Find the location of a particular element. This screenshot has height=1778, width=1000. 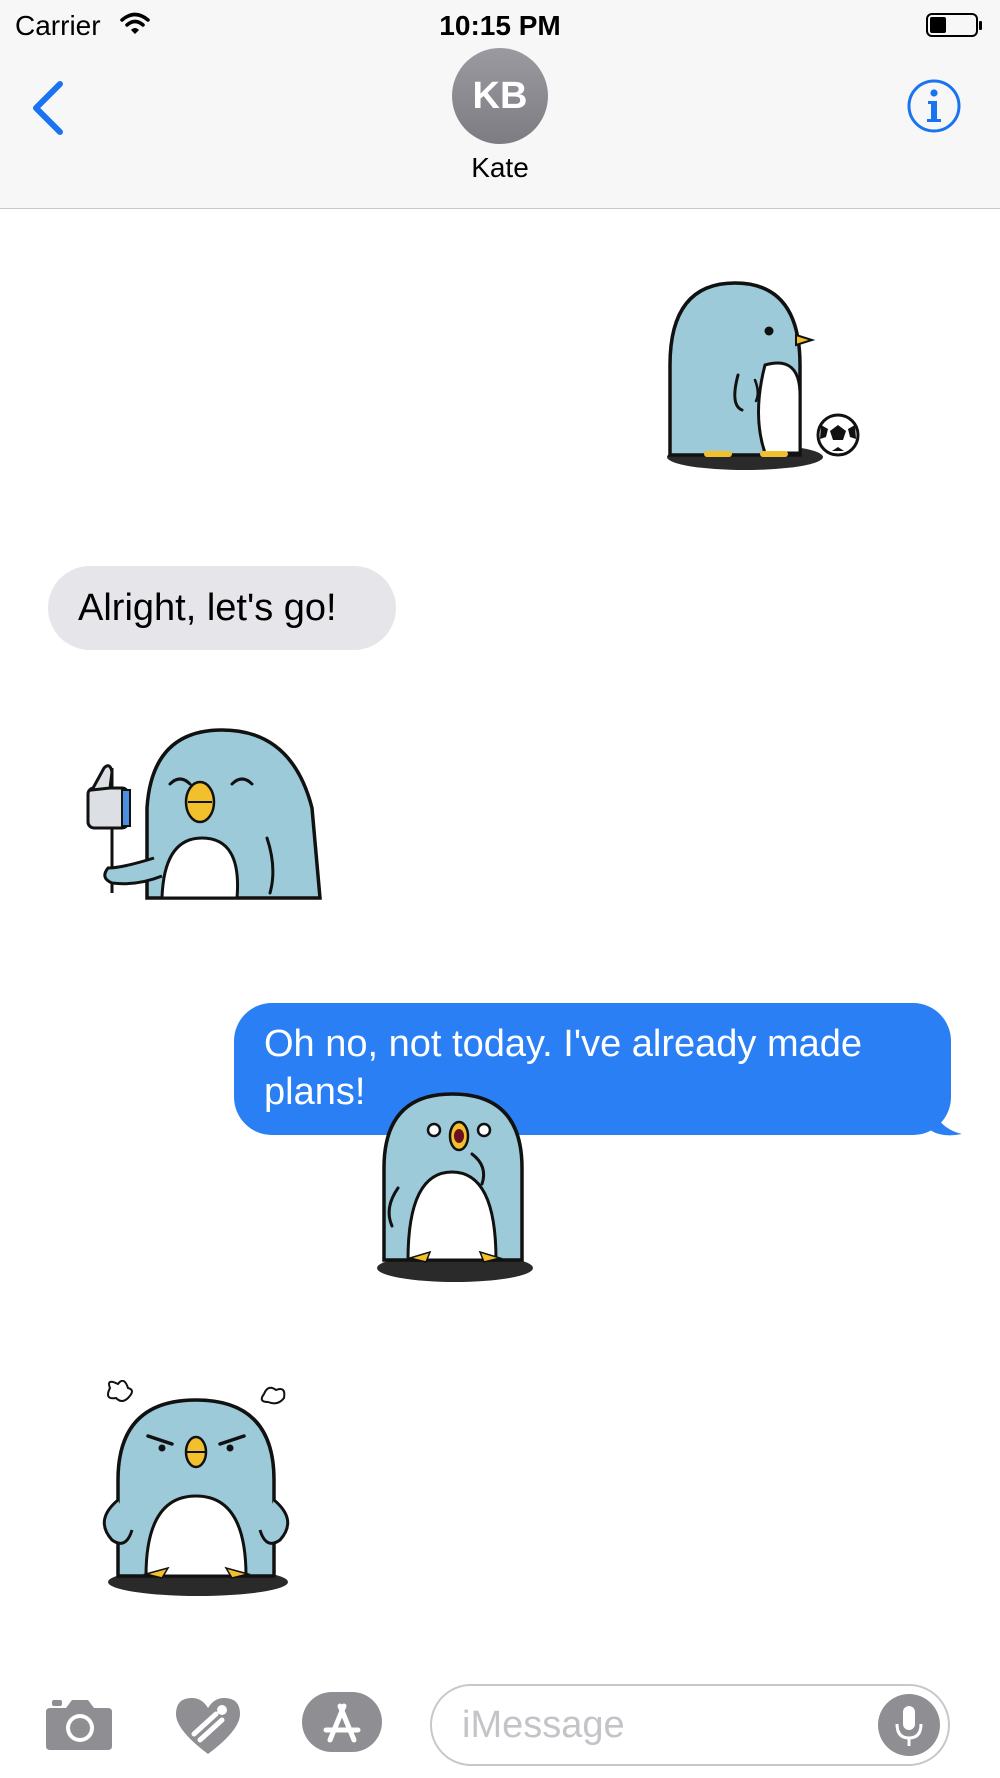

message-input-placeholder: iMessage is located at coordinates (543, 1725).